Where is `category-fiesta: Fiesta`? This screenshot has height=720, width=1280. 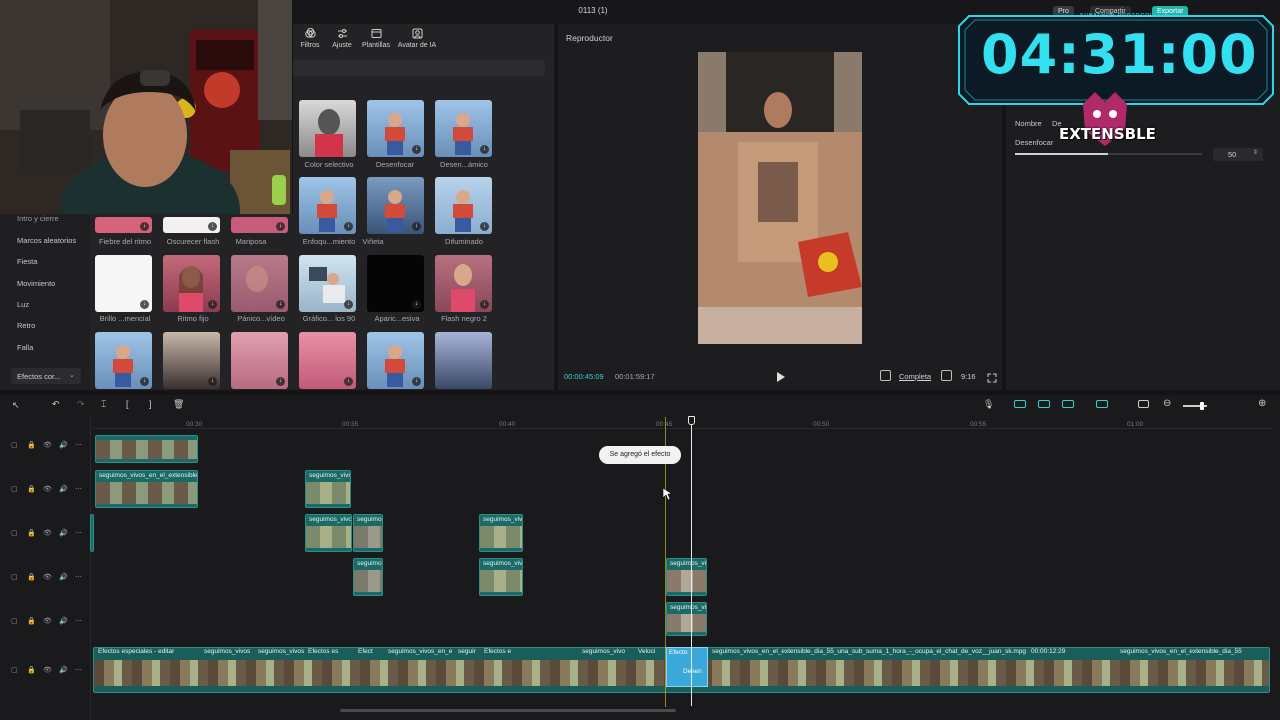 category-fiesta: Fiesta is located at coordinates (27, 261).